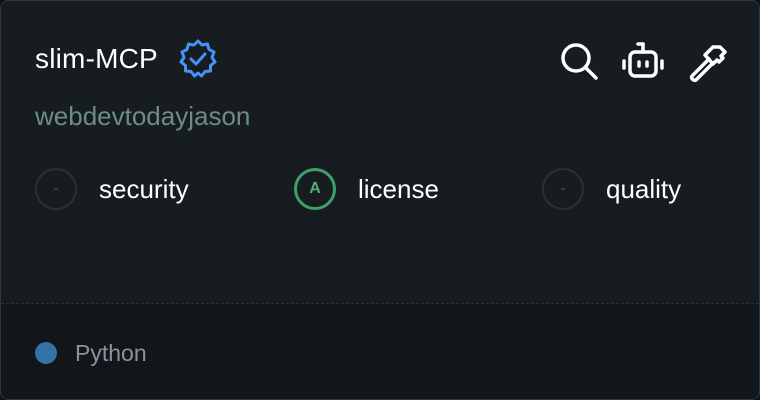 The width and height of the screenshot is (760, 400). Describe the element at coordinates (707, 61) in the screenshot. I see `hammer-icon` at that location.